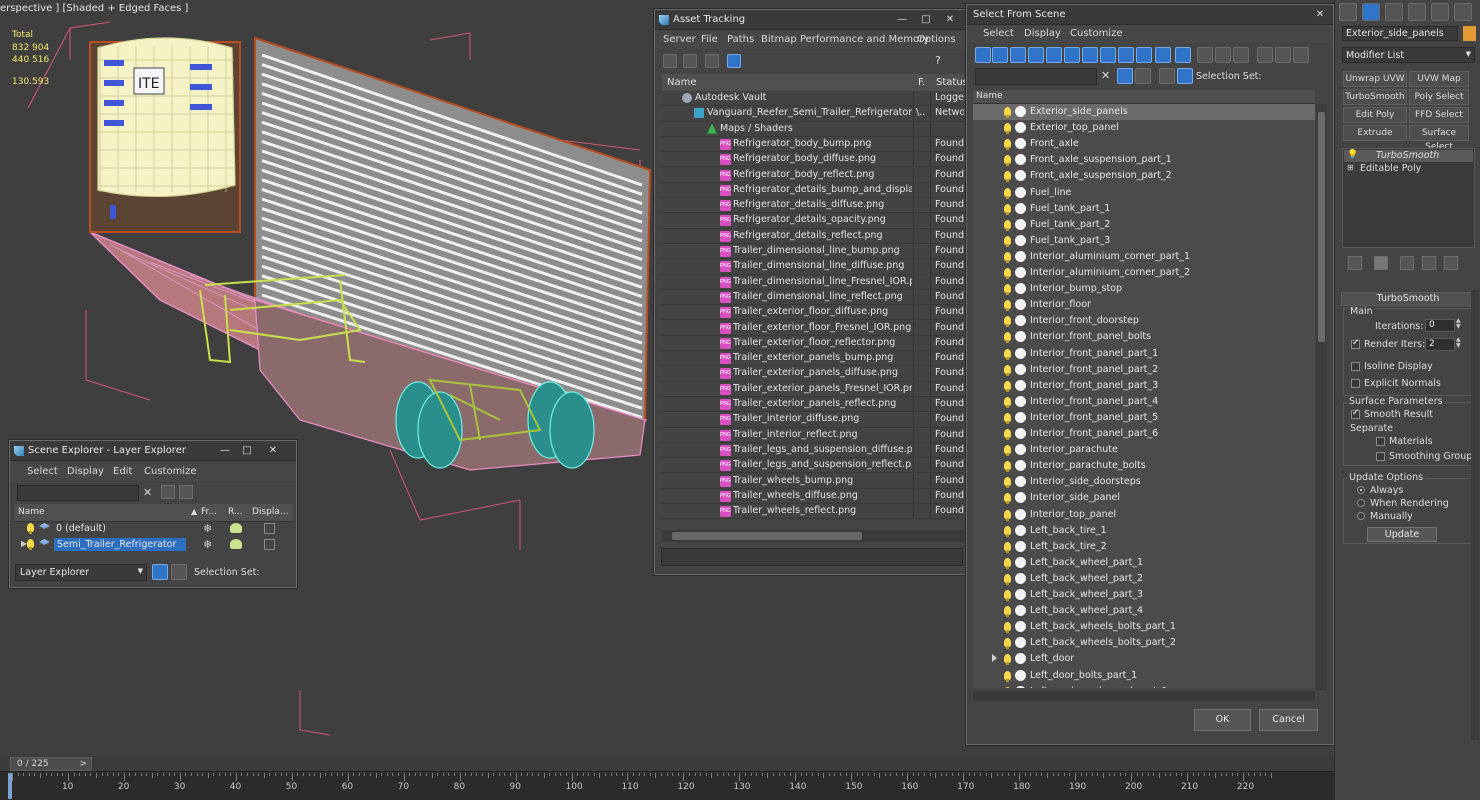 The width and height of the screenshot is (1480, 800). Describe the element at coordinates (1018, 55) in the screenshot. I see `lights-filter-icon` at that location.